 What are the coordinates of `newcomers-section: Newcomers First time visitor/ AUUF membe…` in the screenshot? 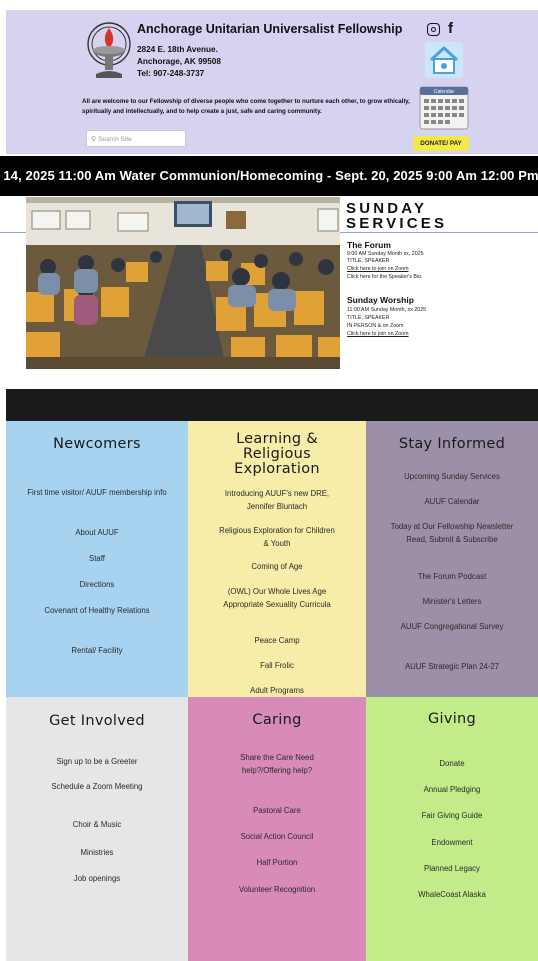 It's located at (97, 559).